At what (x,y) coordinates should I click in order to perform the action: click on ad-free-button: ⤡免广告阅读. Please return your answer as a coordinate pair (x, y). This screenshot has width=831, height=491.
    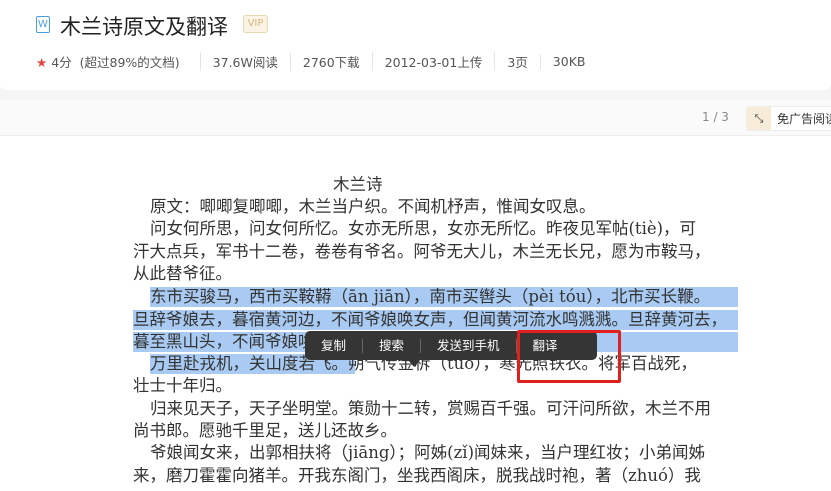
    Looking at the image, I should click on (788, 118).